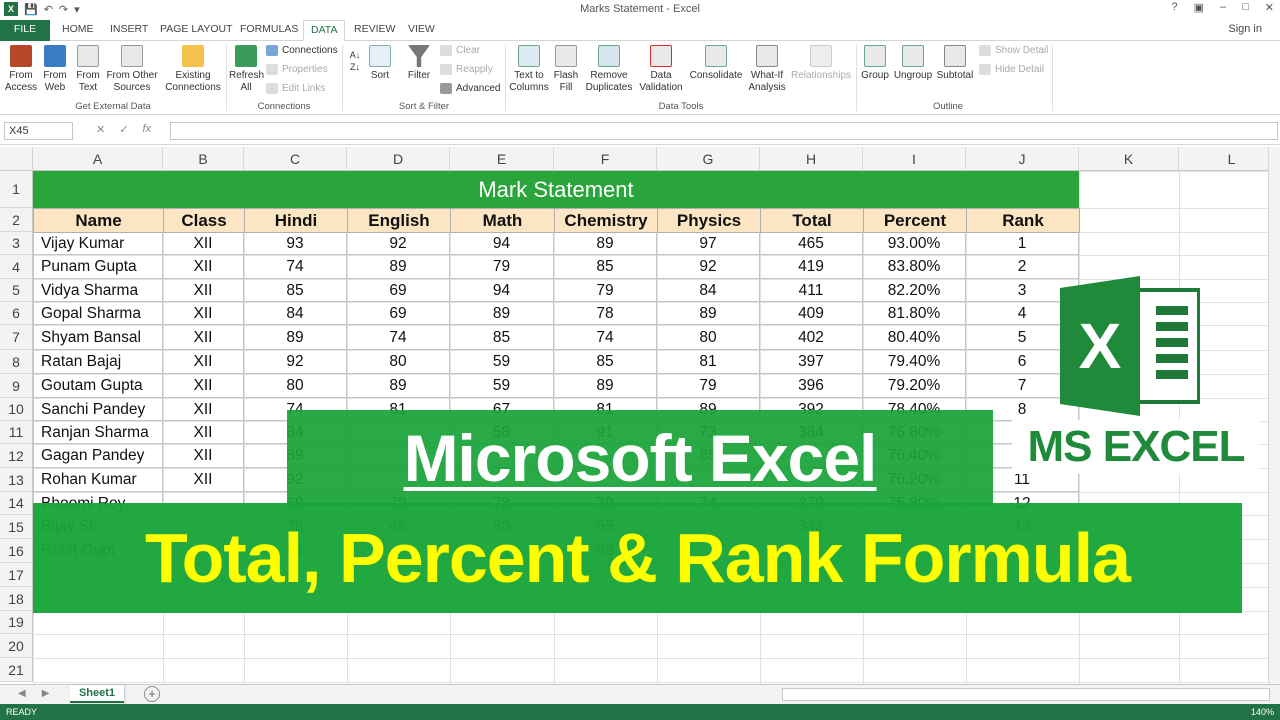 The width and height of the screenshot is (1280, 720). What do you see at coordinates (1274, 415) in the screenshot?
I see `vertical-scrollbar` at bounding box center [1274, 415].